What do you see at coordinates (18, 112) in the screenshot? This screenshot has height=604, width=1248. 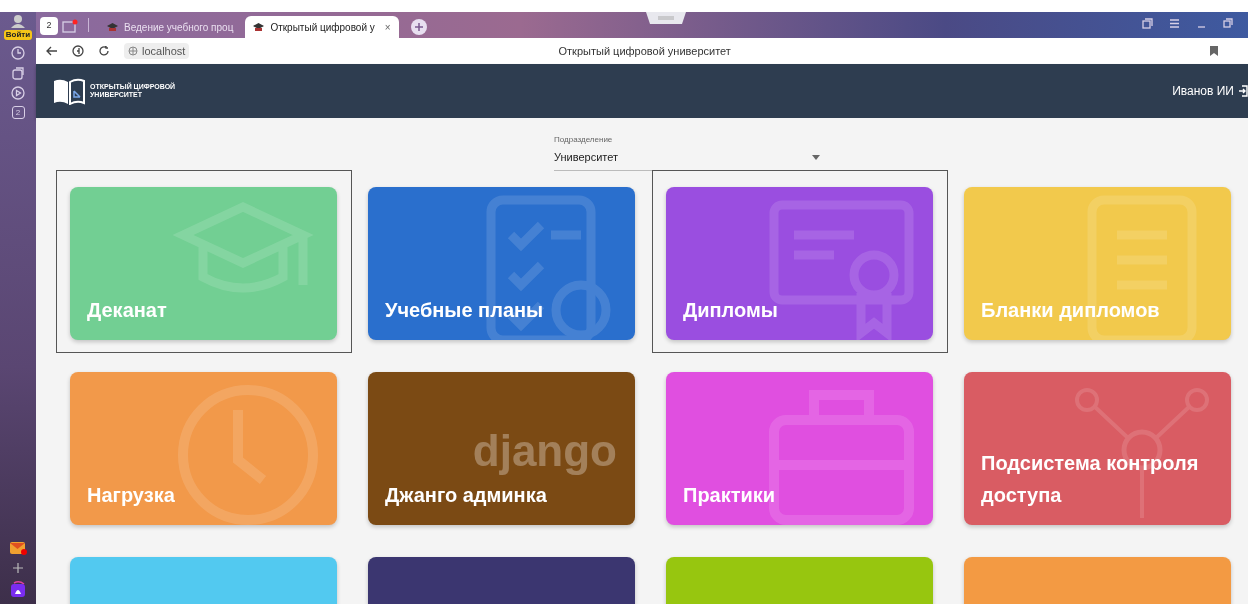 I see `counter-box: 2` at bounding box center [18, 112].